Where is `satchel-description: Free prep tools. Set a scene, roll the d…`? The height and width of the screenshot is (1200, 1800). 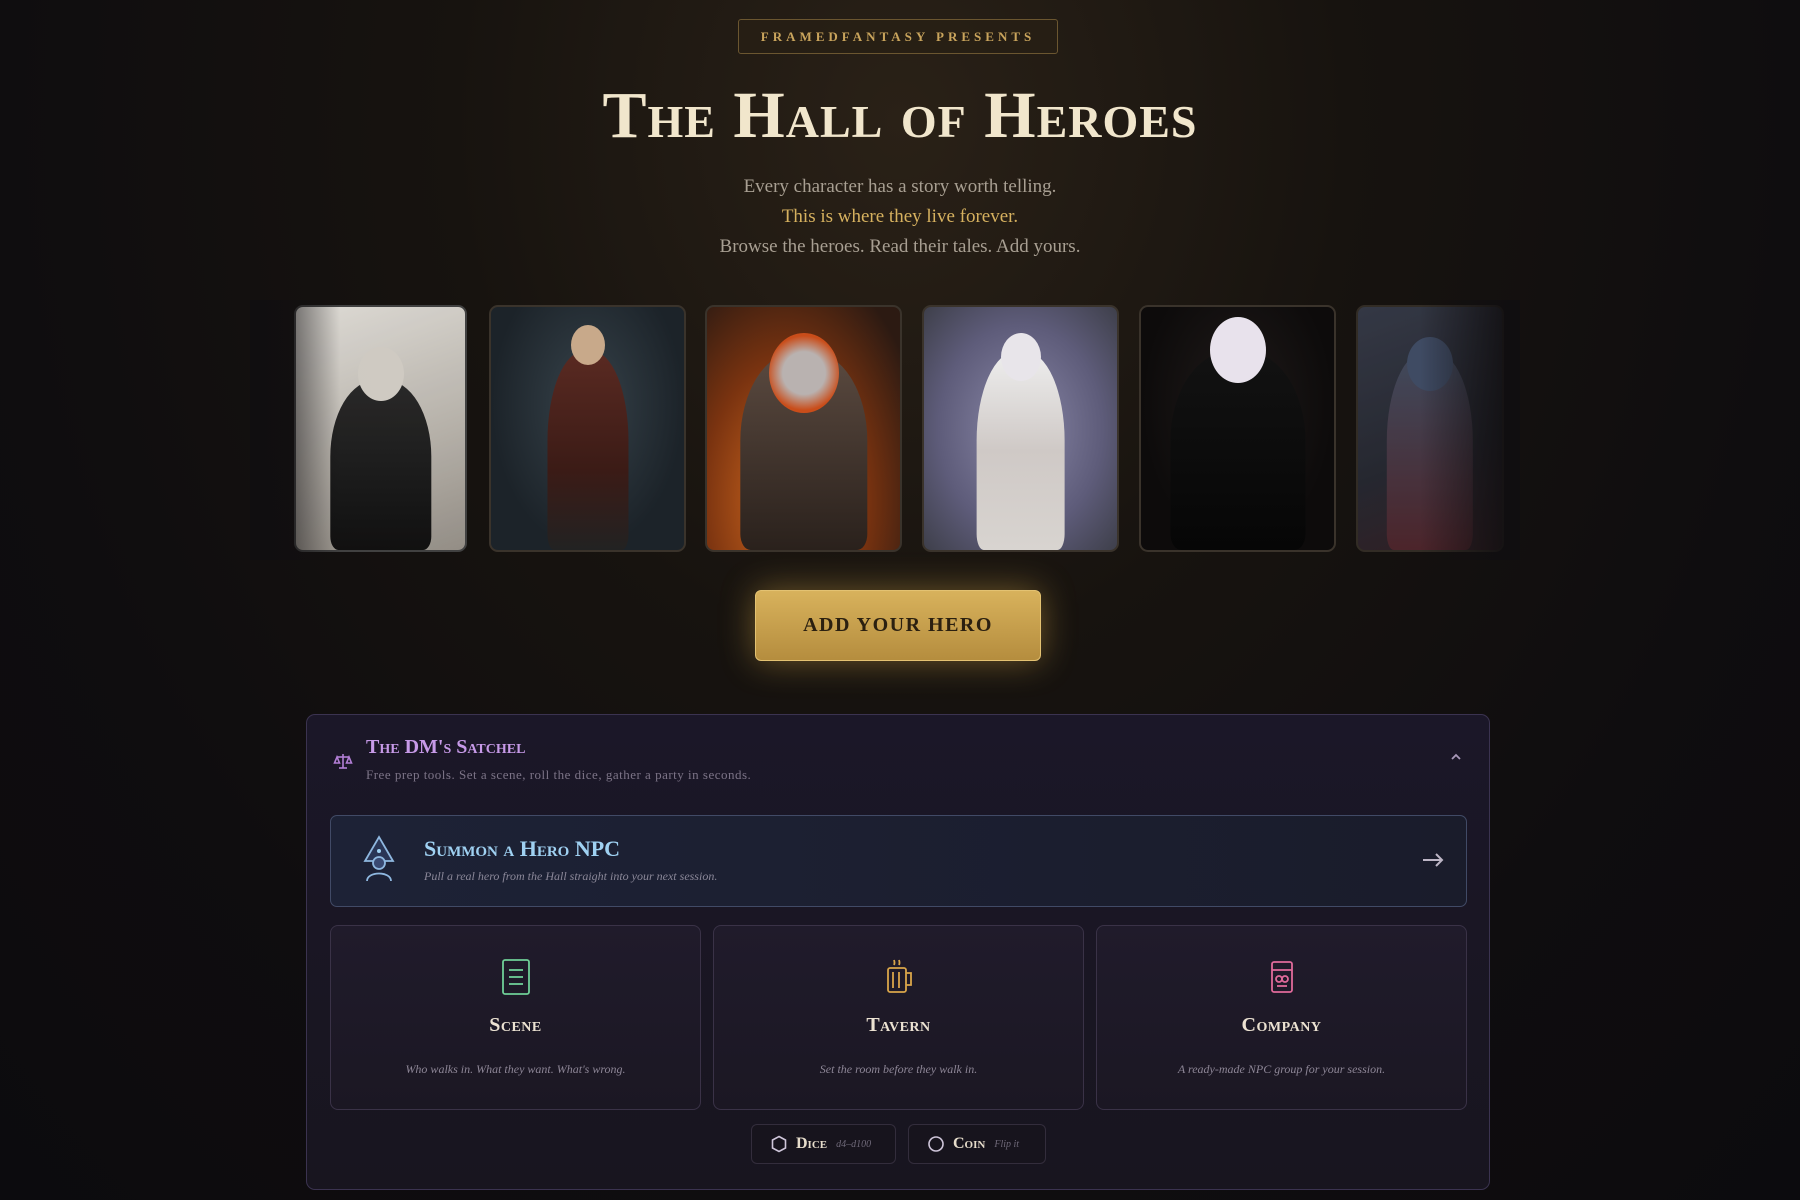 satchel-description: Free prep tools. Set a scene, roll the d… is located at coordinates (559, 774).